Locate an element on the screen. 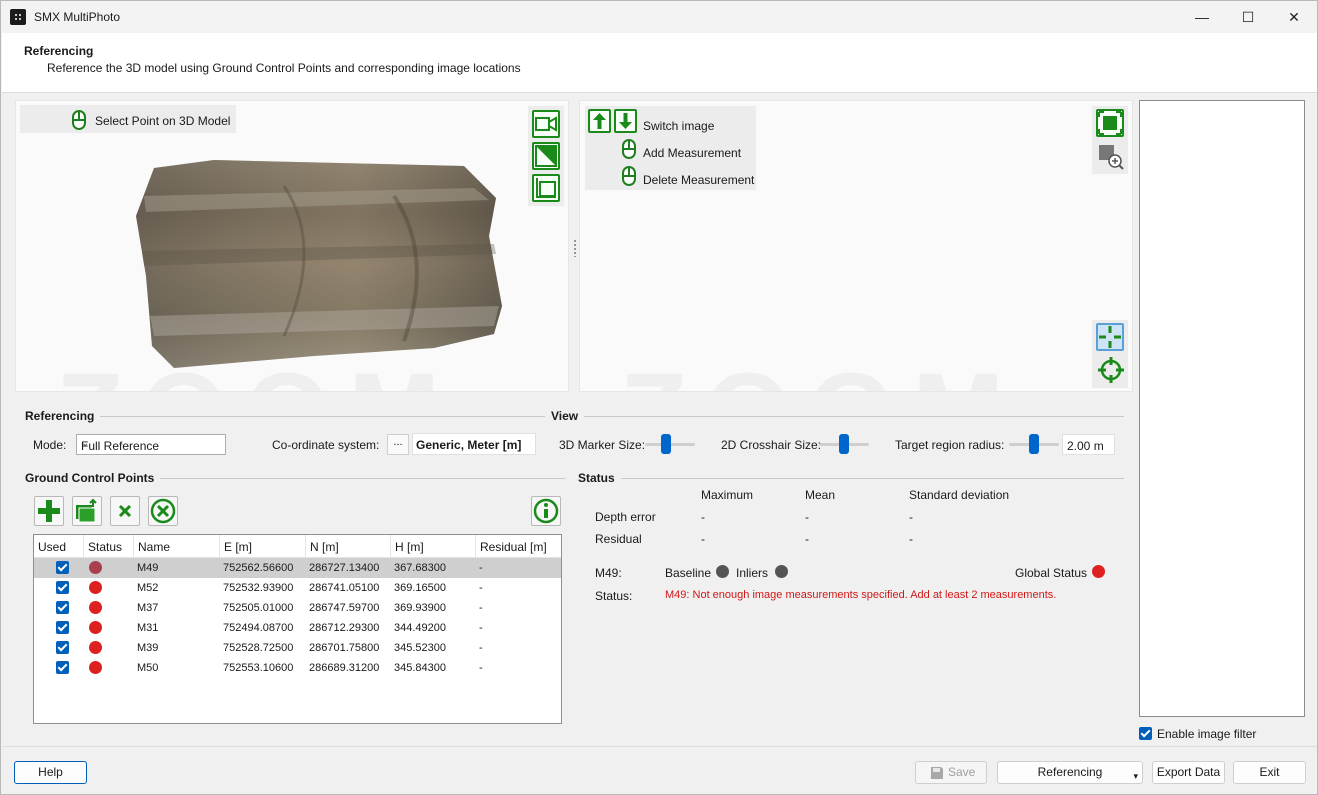 The width and height of the screenshot is (1318, 795). export-data-button: Export Data is located at coordinates (1188, 772).